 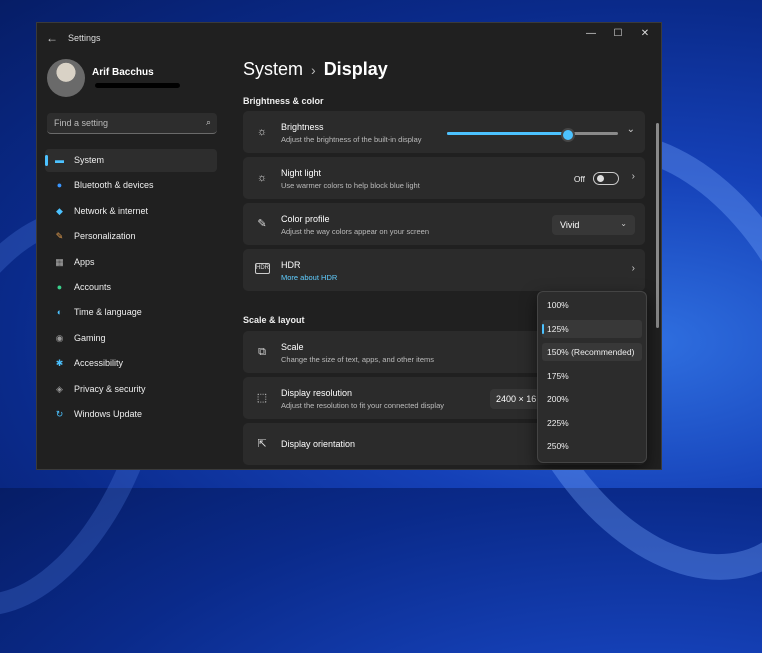 What do you see at coordinates (81, 123) in the screenshot?
I see `search-placeholder: Find a setting` at bounding box center [81, 123].